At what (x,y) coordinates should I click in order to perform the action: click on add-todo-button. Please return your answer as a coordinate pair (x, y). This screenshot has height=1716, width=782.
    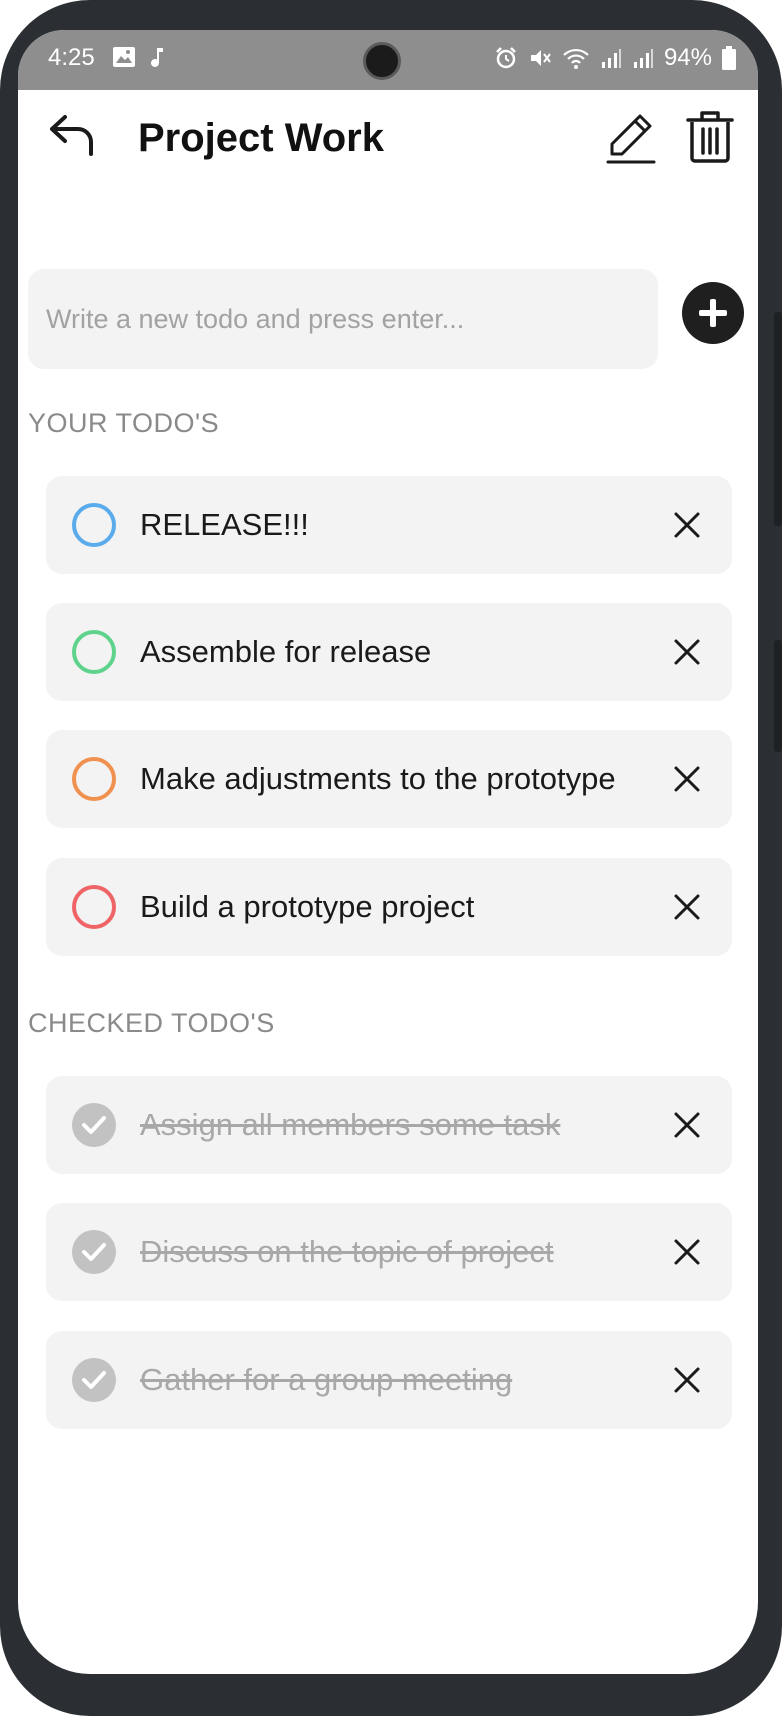
    Looking at the image, I should click on (713, 313).